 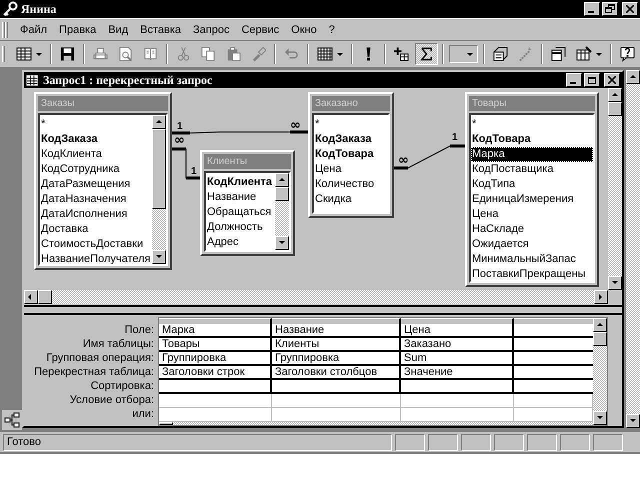 I want to click on field-item: МинимальныйЗапас, so click(x=532, y=259).